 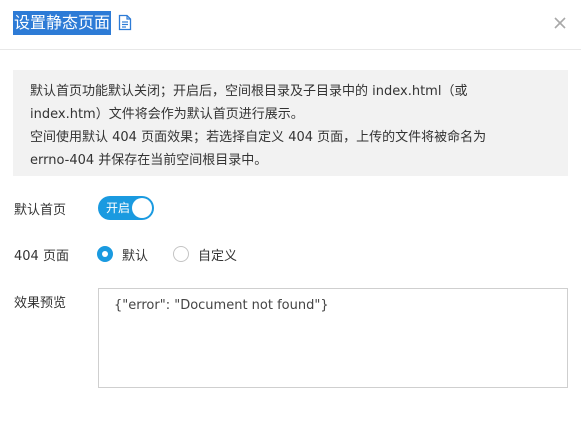 What do you see at coordinates (135, 254) in the screenshot?
I see `radio-default-label: 默认` at bounding box center [135, 254].